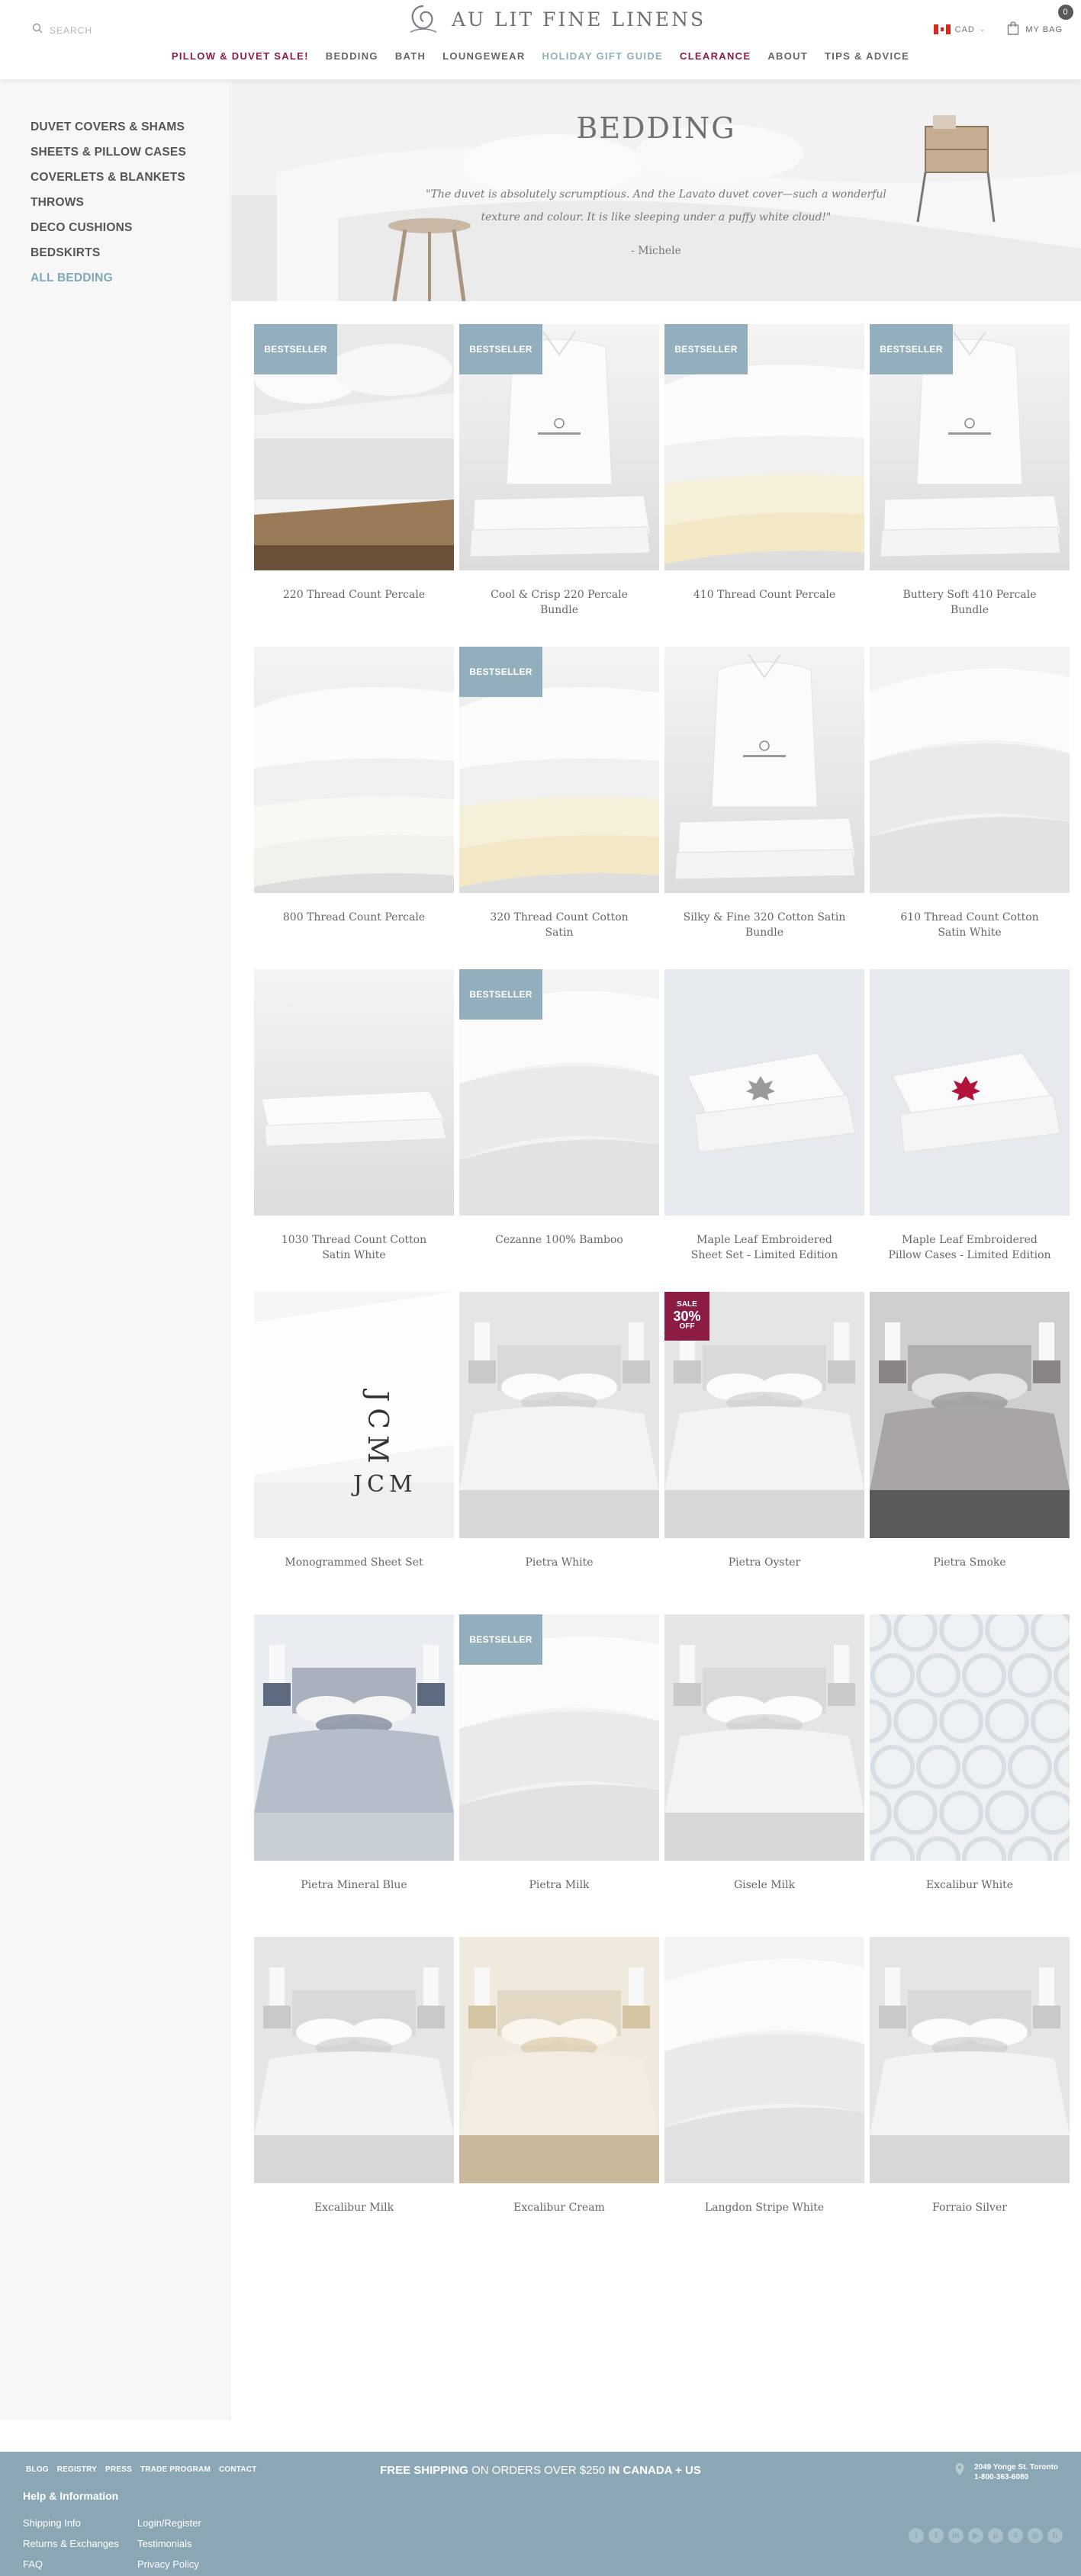 The width and height of the screenshot is (1081, 2576). Describe the element at coordinates (130, 278) in the screenshot. I see `sidebar-item-all-bedding: ALL BEDDING` at that location.